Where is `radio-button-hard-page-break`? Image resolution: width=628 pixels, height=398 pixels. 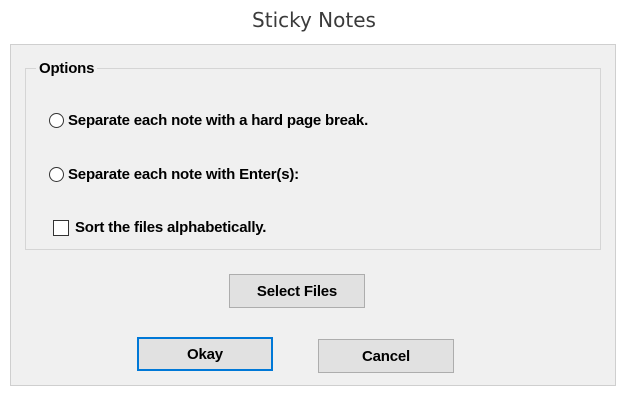
radio-button-hard-page-break is located at coordinates (56, 120).